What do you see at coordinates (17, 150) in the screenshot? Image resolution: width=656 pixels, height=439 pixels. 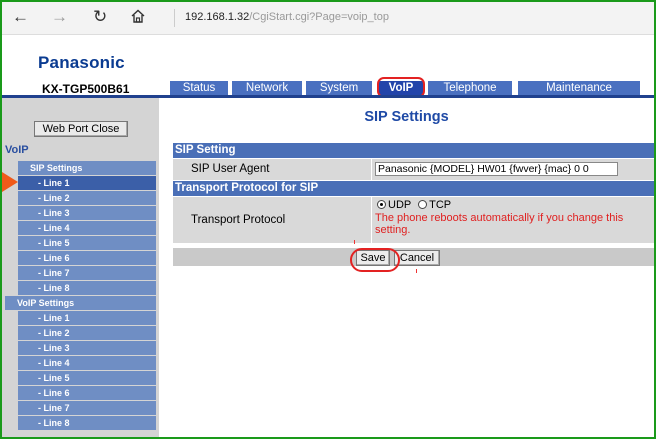 I see `sidebar-section-voip: VoIP` at bounding box center [17, 150].